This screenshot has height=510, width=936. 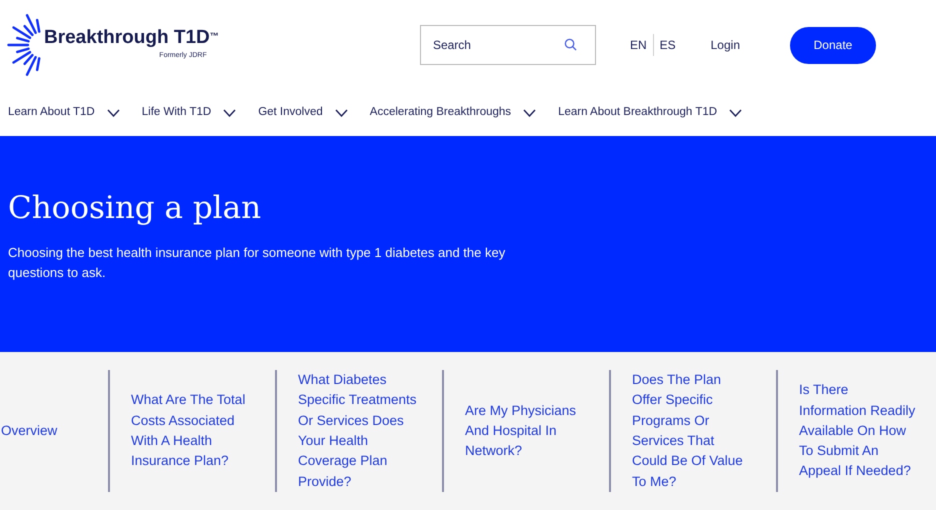 I want to click on logo-wordmark: Breakthrough T1D$^{™}$, so click(x=131, y=38).